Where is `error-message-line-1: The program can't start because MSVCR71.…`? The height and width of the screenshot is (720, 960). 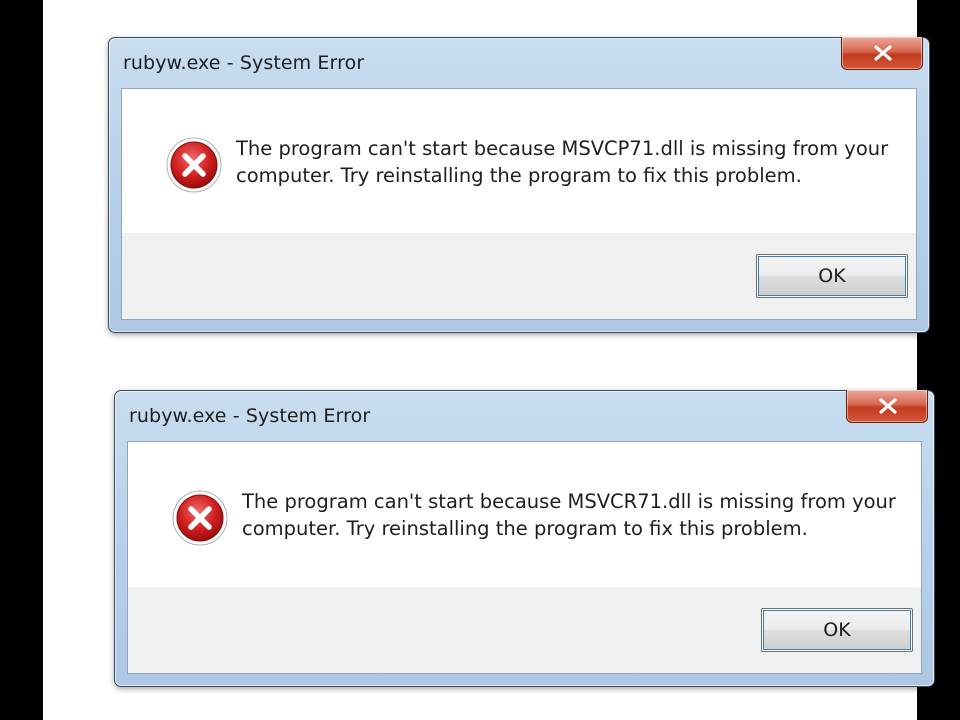 error-message-line-1: The program can't start because MSVCR71.… is located at coordinates (569, 501).